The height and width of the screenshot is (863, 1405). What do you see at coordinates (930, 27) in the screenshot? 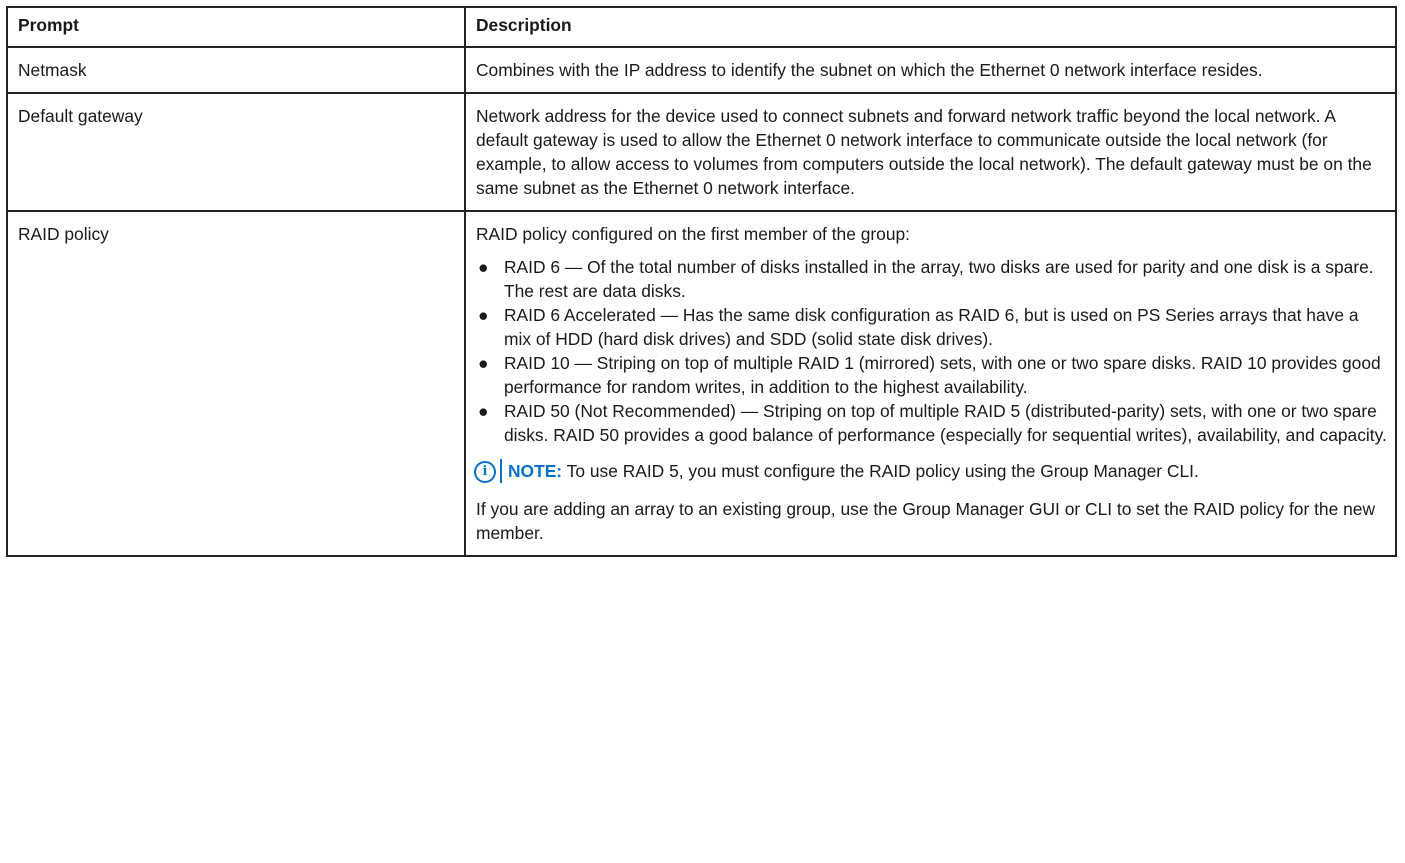
I see `column-header-description: Description` at bounding box center [930, 27].